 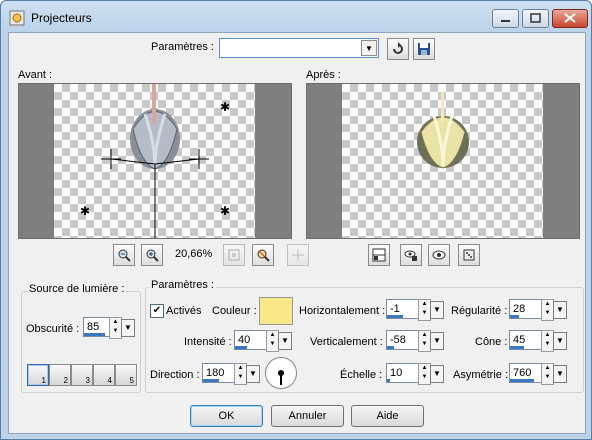 I want to click on minimize-button, so click(x=505, y=18).